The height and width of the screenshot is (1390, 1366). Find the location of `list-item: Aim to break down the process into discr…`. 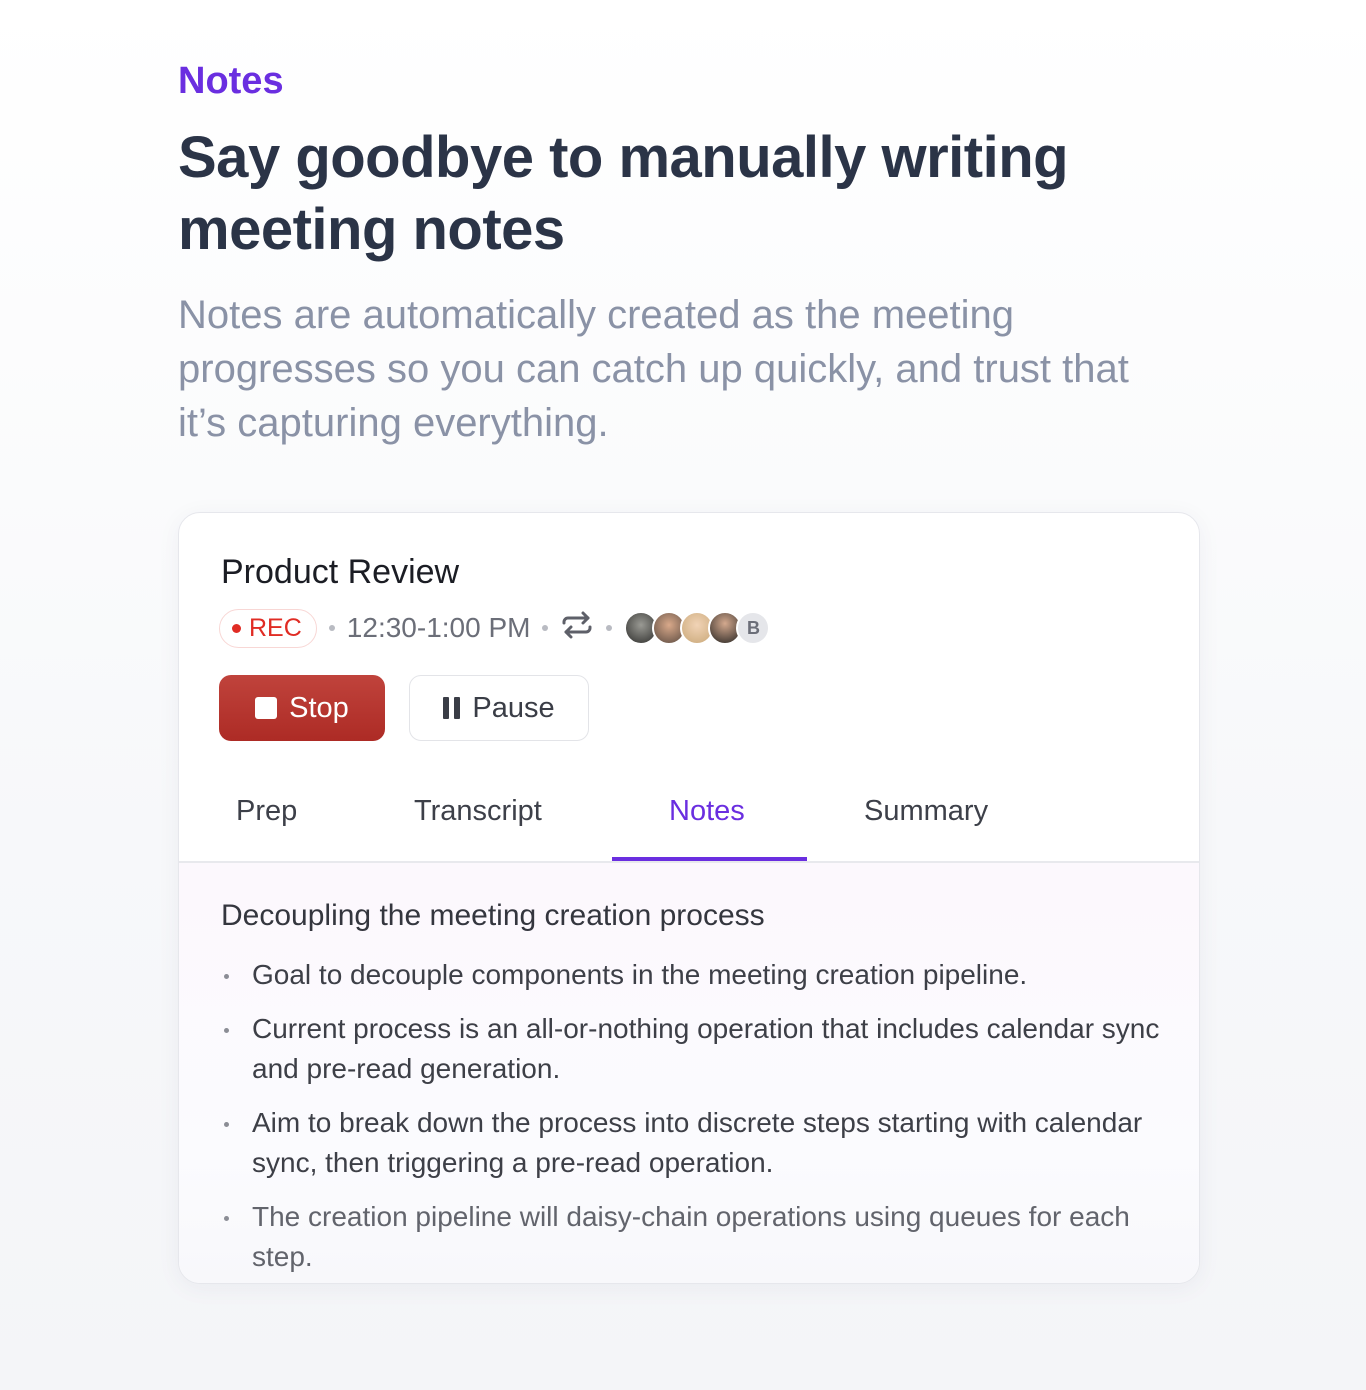

list-item: Aim to break down the process into discr… is located at coordinates (691, 1143).